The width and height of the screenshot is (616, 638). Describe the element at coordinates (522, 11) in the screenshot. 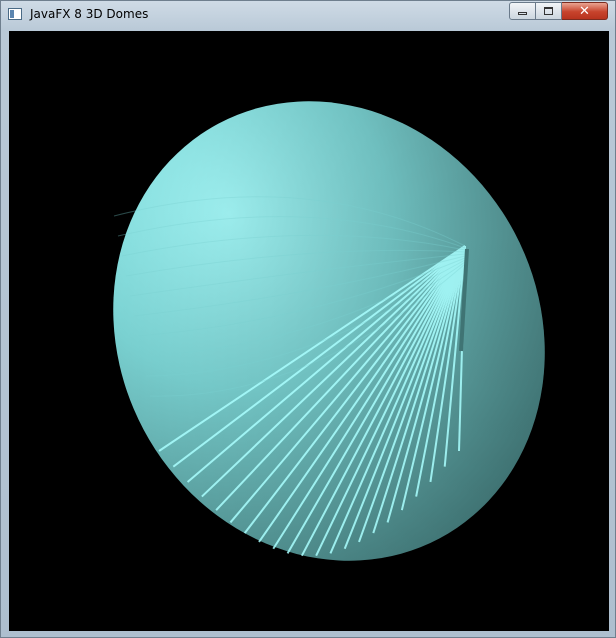

I see `minimize-button` at that location.